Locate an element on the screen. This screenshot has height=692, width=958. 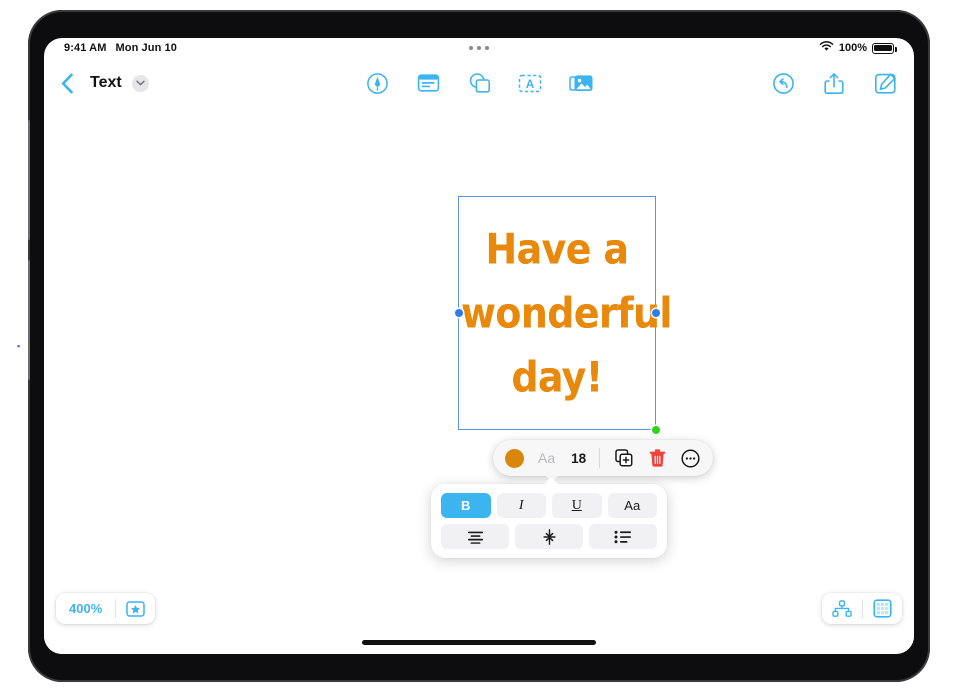
resize-handle-bottom-right is located at coordinates (655, 429).